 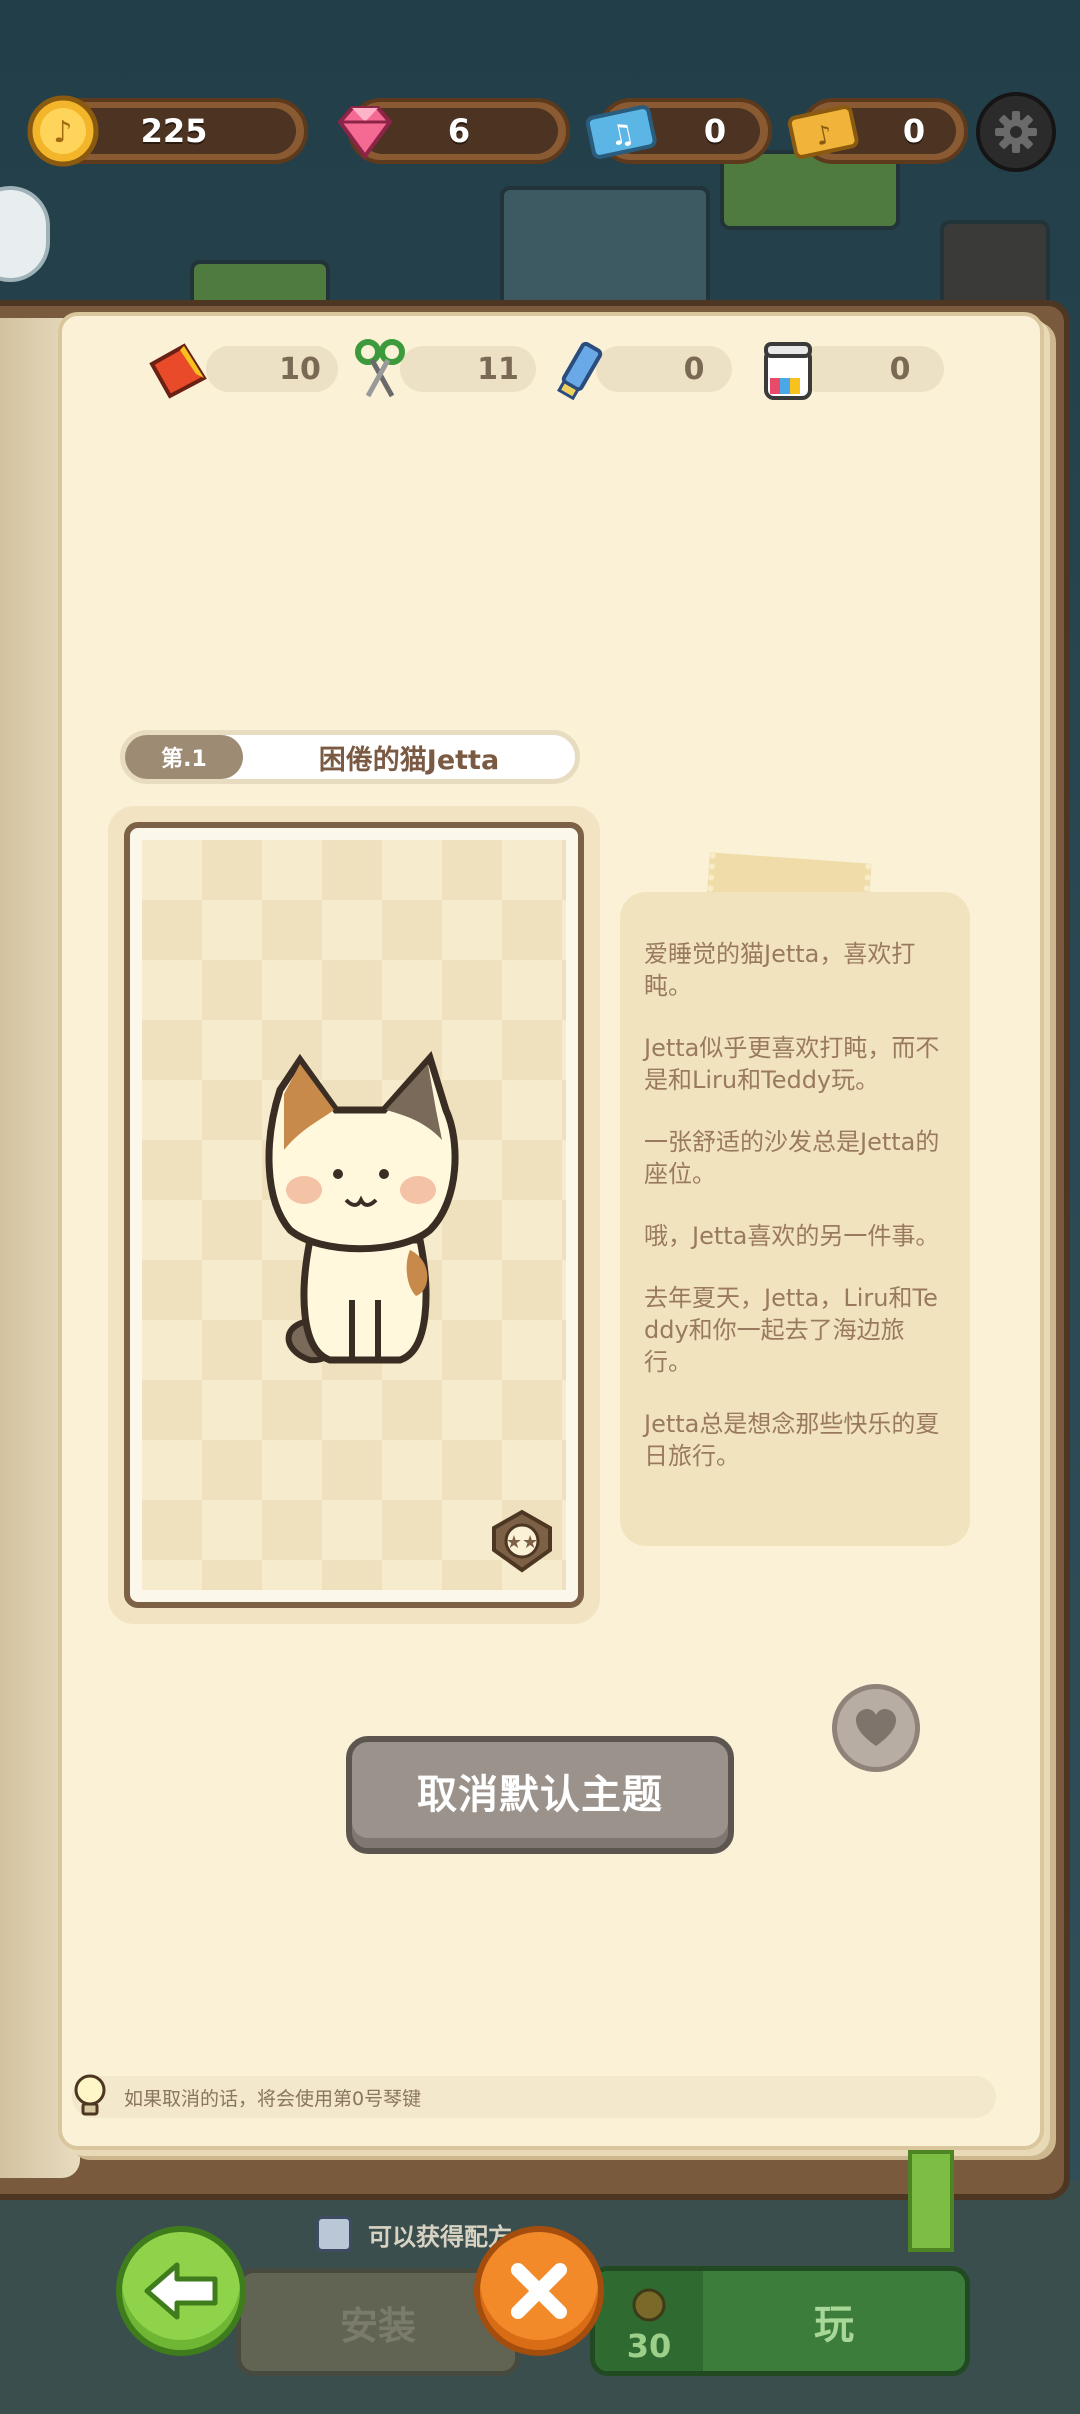 I want to click on coin-icon: ♪, so click(x=63, y=131).